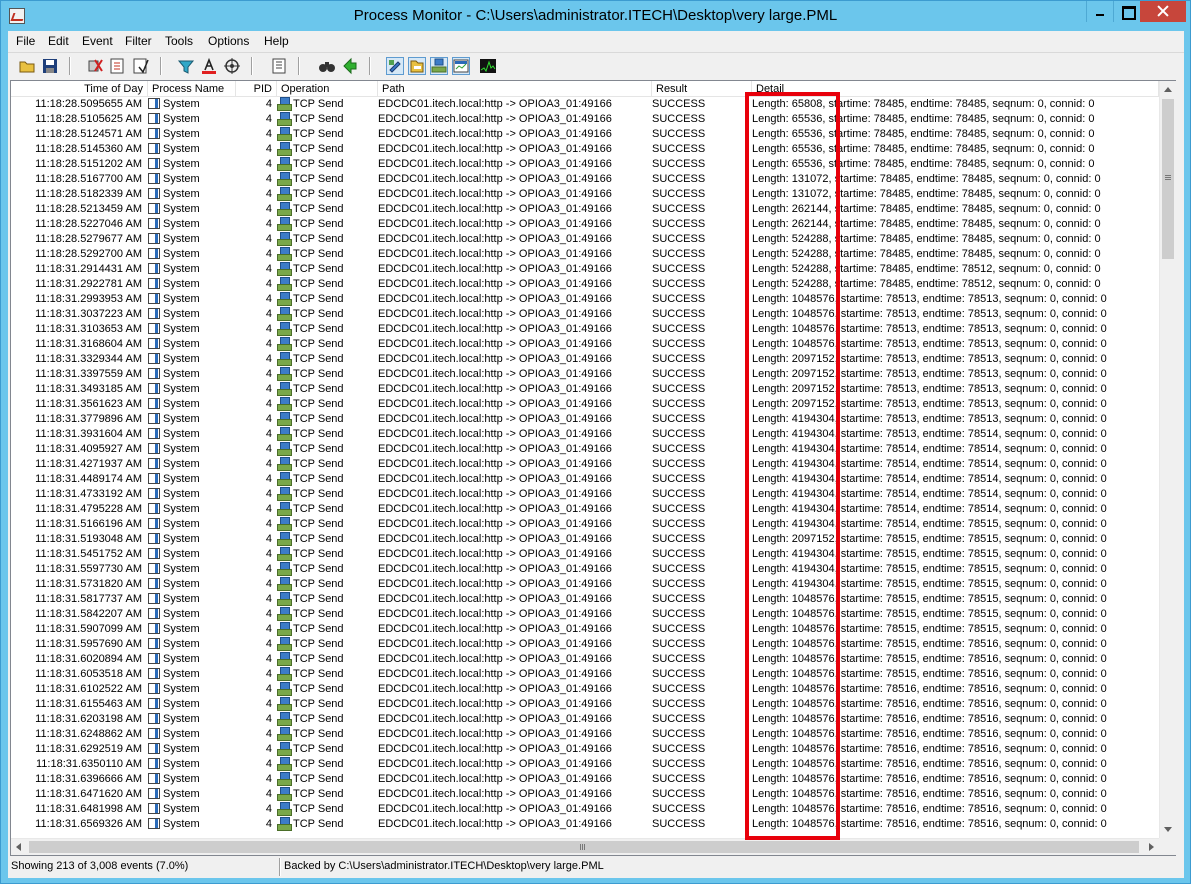  I want to click on registry-activity-icon, so click(395, 66).